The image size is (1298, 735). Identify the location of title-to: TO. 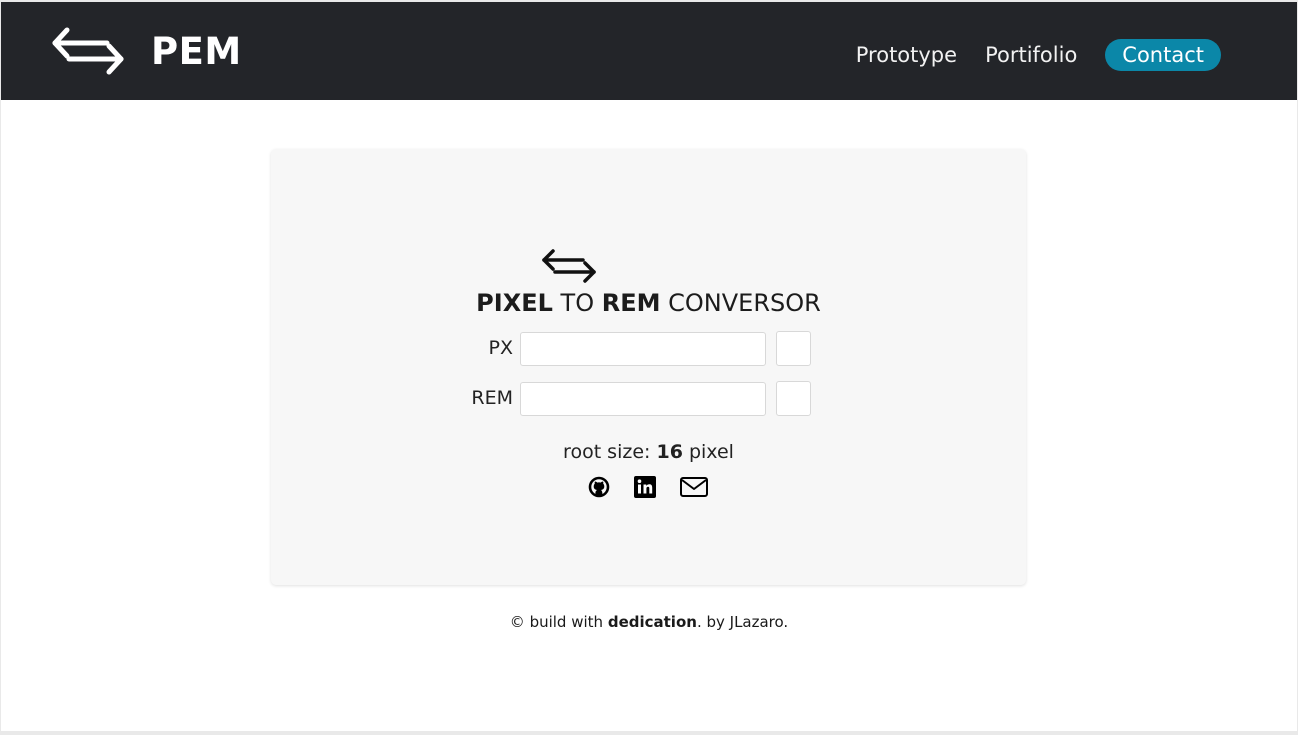
(577, 303).